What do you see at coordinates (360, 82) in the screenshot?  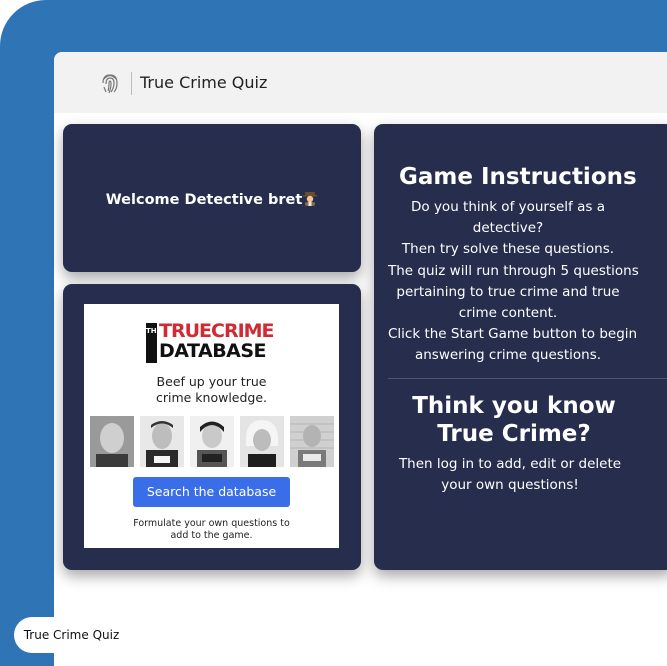 I see `navbar: True Crime Quiz` at bounding box center [360, 82].